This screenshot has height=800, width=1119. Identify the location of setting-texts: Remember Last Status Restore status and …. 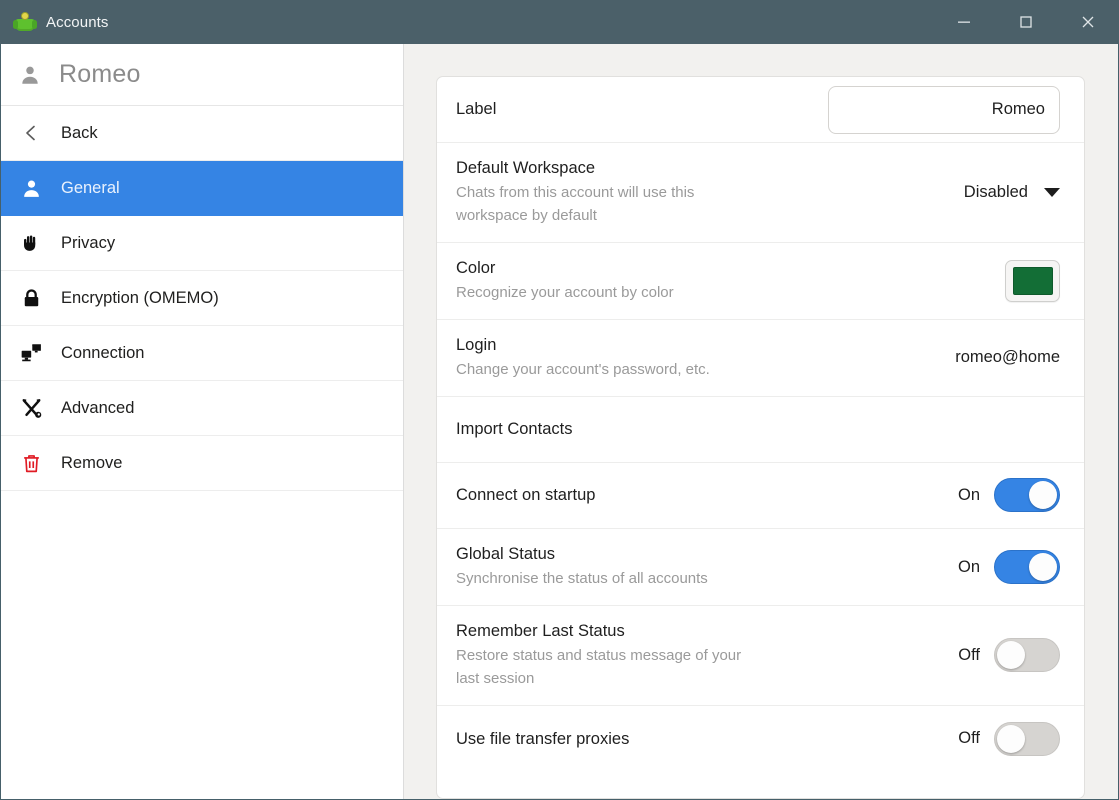
(697, 655).